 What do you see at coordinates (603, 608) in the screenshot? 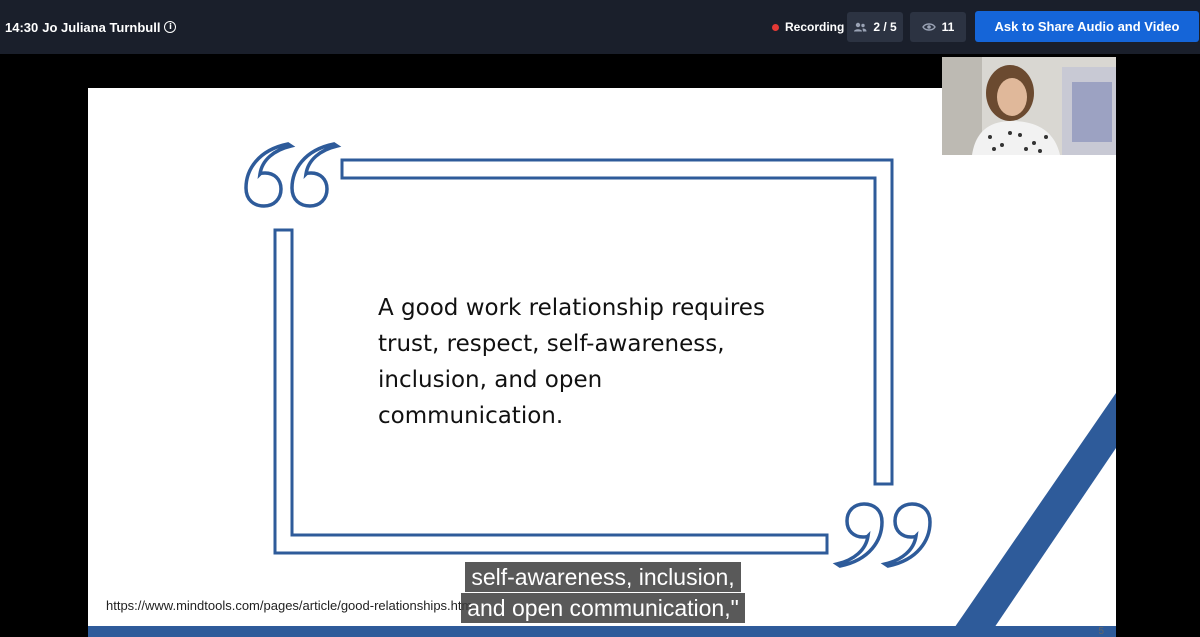
I see `caption-line: and open communication,"` at bounding box center [603, 608].